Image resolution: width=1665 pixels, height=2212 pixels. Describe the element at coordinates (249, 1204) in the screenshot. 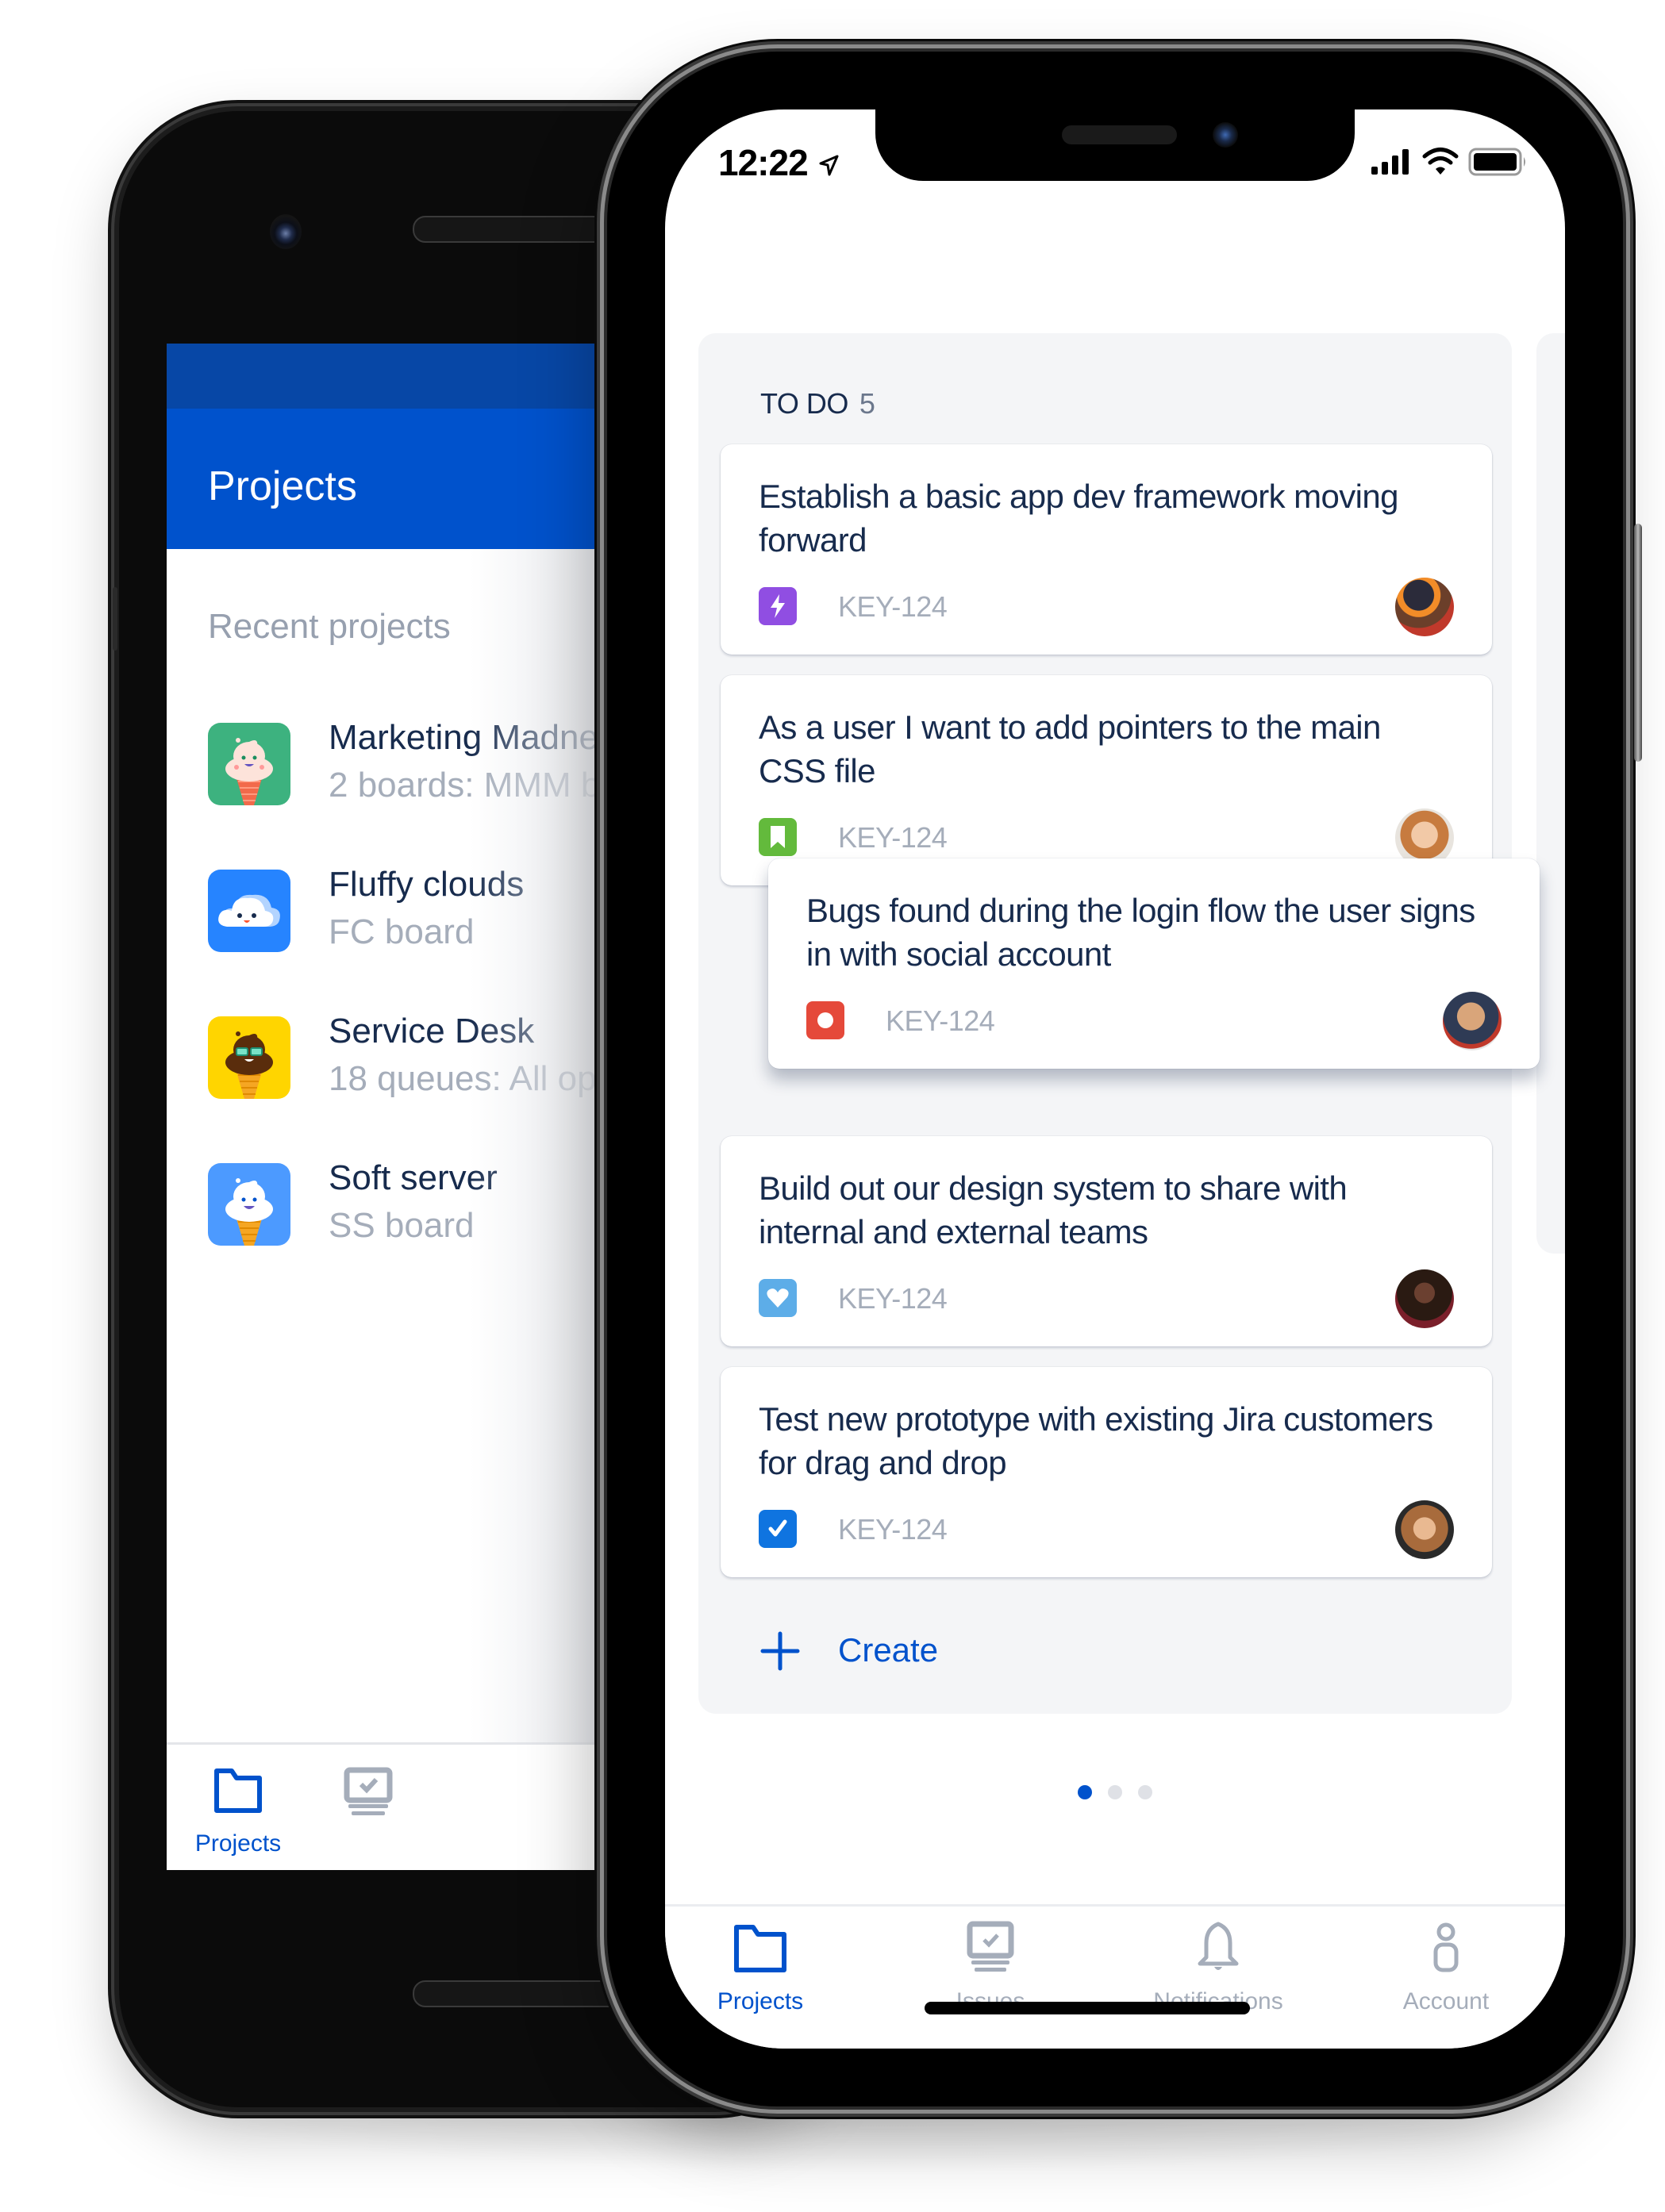

I see `ice-cream-vanilla-icon` at that location.